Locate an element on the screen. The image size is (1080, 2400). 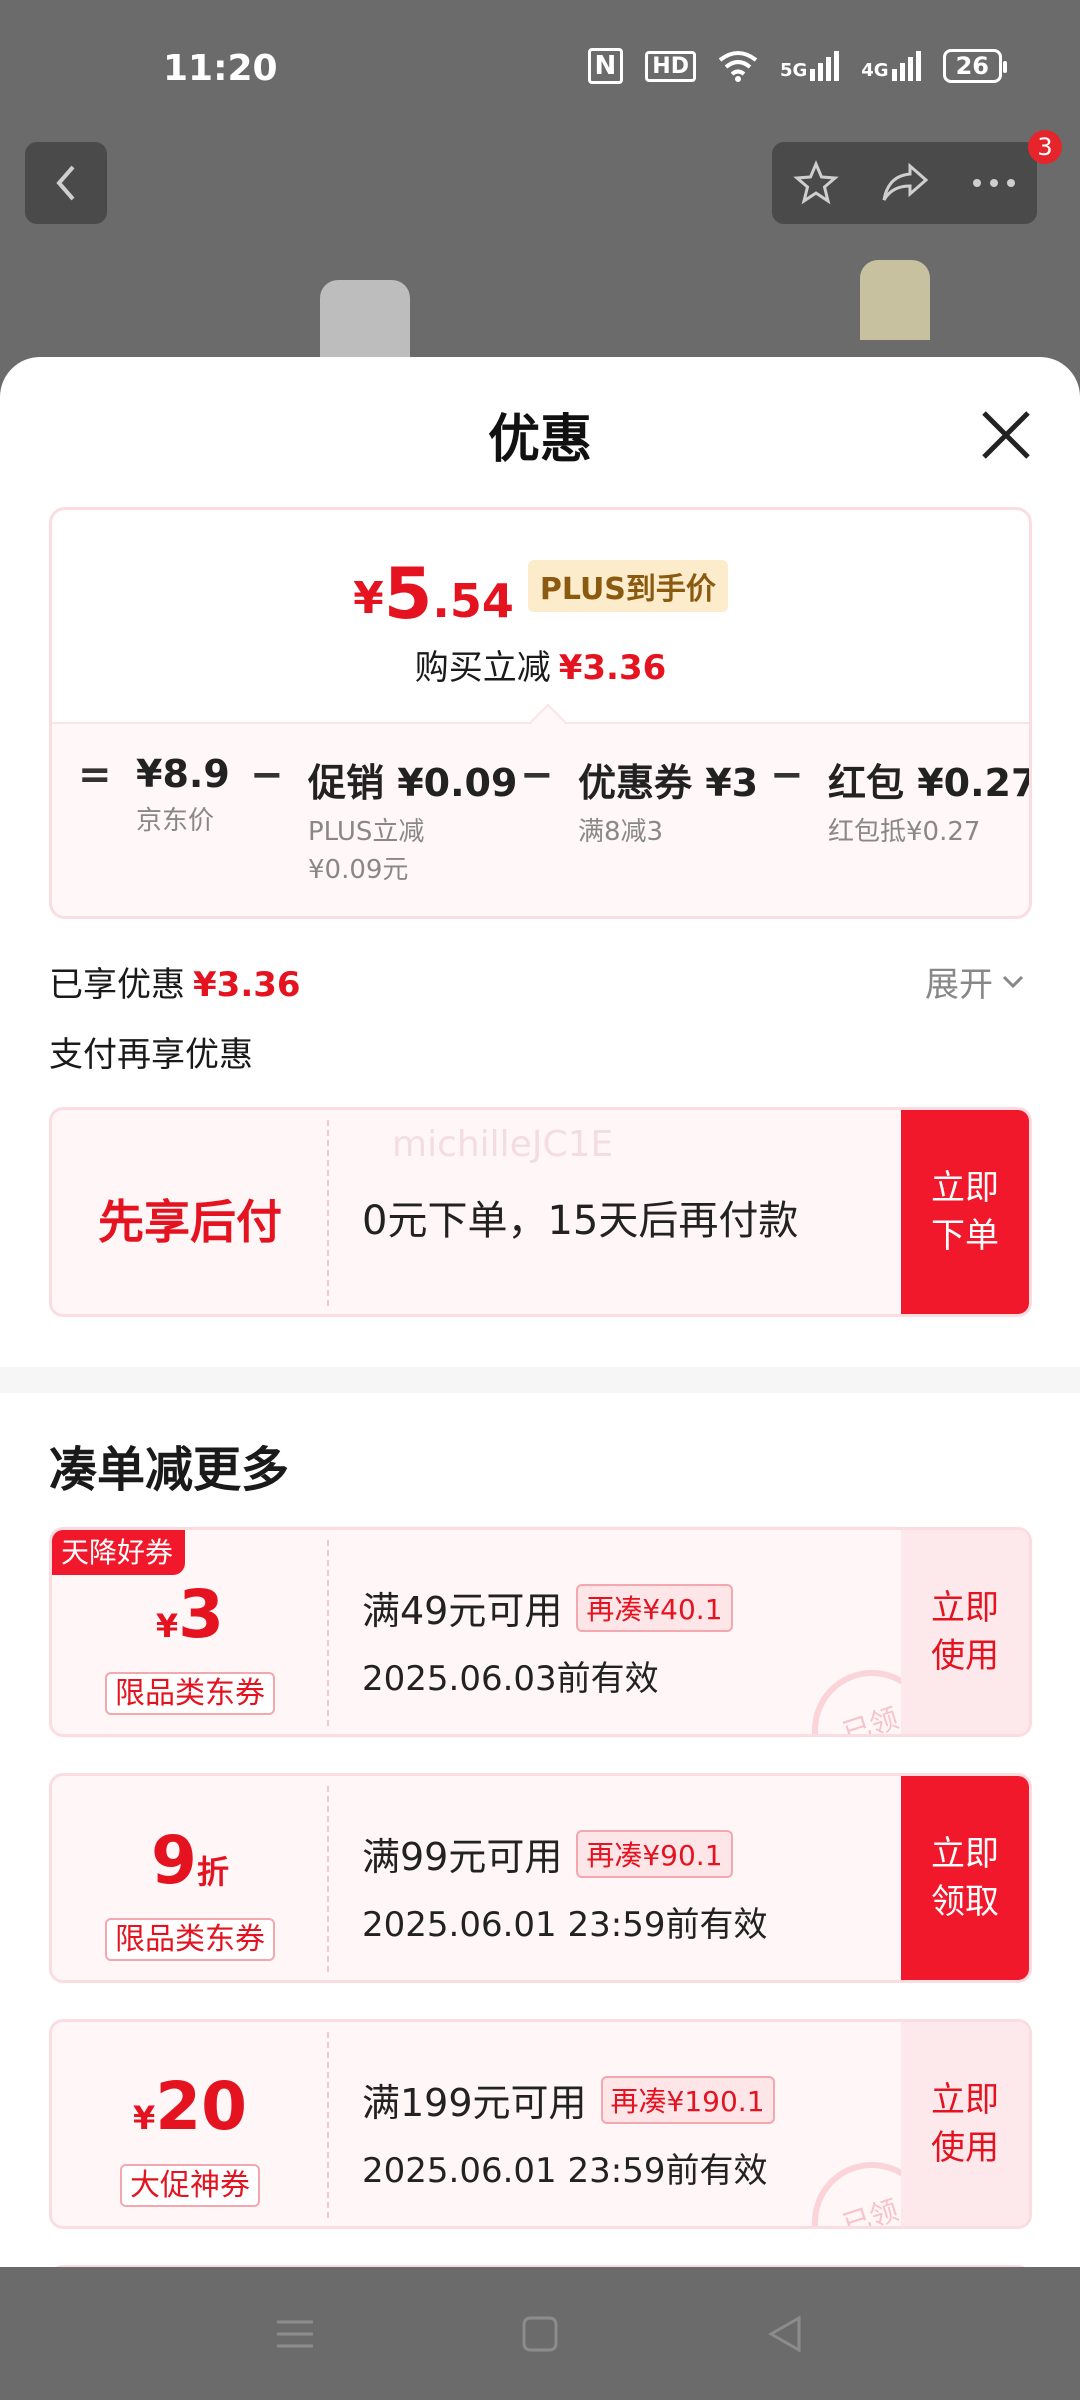
status-icons: N HD 5G 4G 26 is located at coordinates (797, 66).